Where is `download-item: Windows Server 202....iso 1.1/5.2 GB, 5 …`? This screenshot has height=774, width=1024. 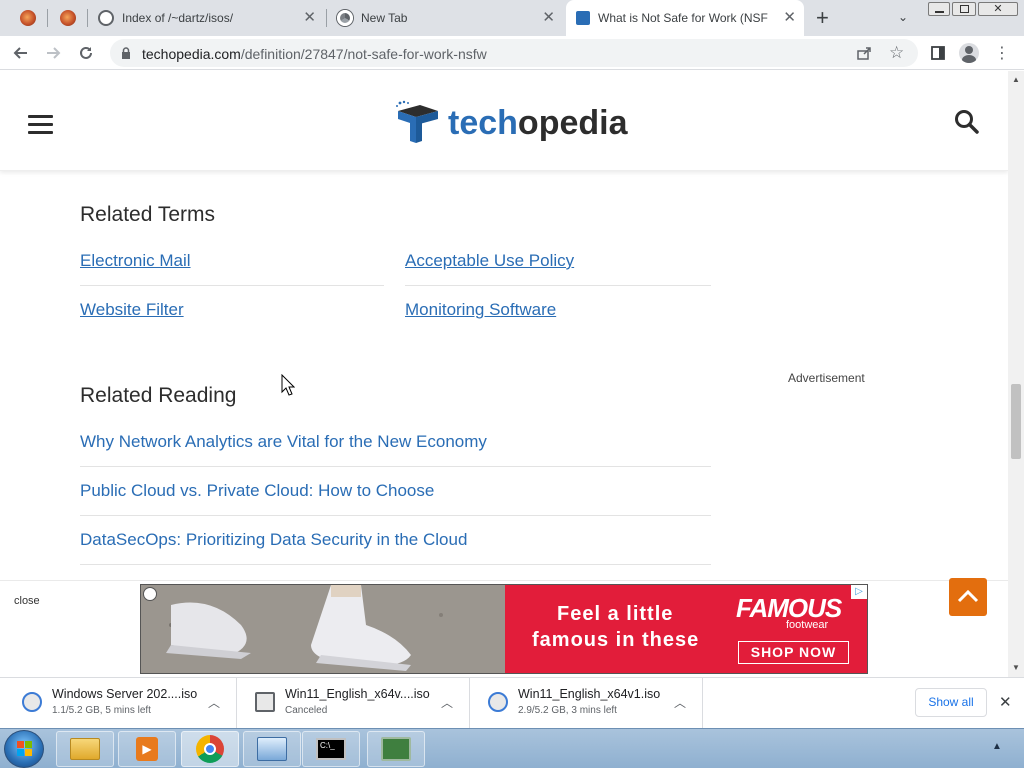
download-item: Windows Server 202....iso 1.1/5.2 GB, 5 … is located at coordinates (120, 703).